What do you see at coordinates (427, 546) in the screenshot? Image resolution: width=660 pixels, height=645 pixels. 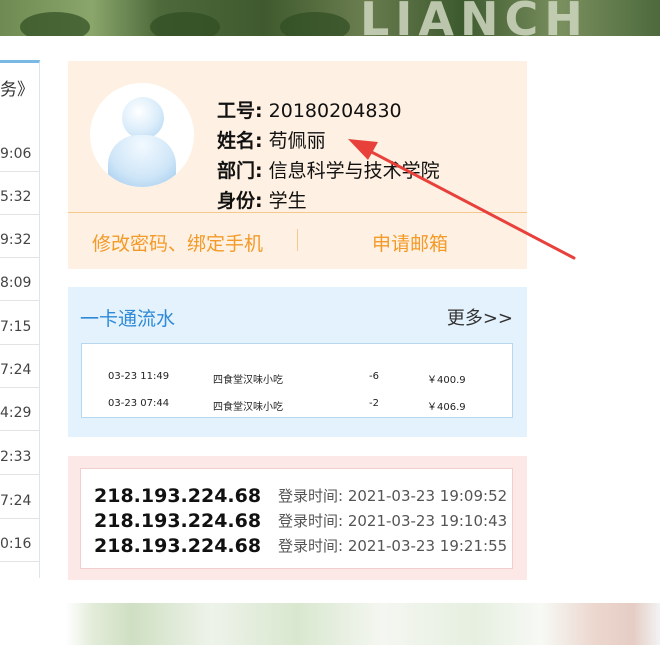 I see `login-time-value: 2021-03-23 19:21:55` at bounding box center [427, 546].